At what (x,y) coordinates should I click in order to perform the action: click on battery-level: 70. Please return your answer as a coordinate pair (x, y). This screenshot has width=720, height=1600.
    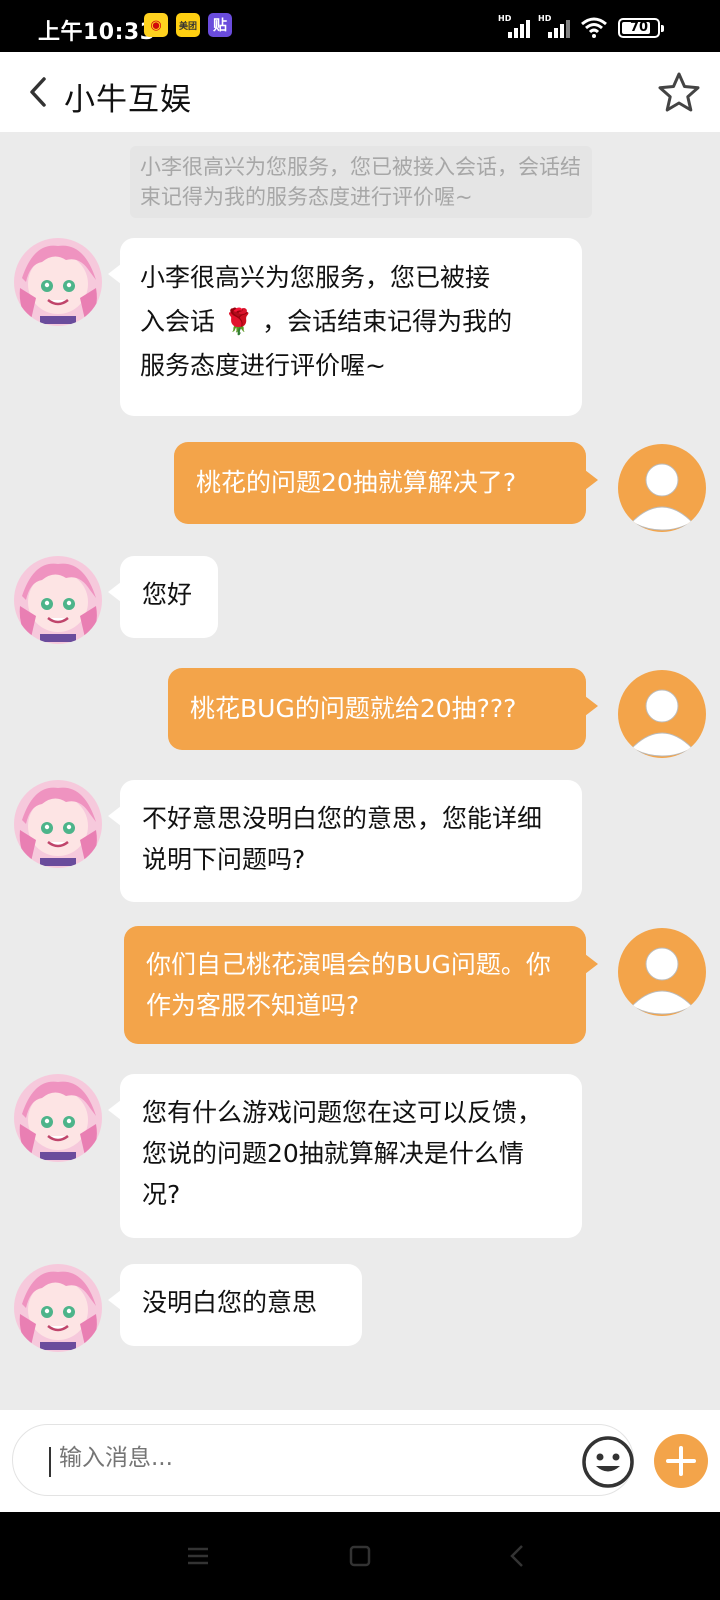
    Looking at the image, I should click on (639, 27).